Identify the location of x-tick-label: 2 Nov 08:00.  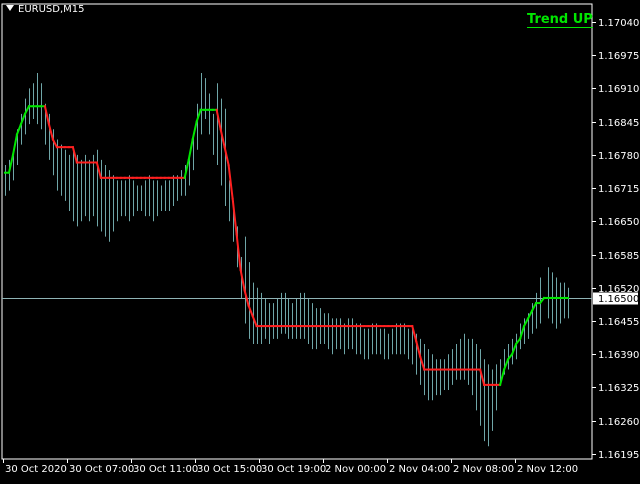
(483, 469).